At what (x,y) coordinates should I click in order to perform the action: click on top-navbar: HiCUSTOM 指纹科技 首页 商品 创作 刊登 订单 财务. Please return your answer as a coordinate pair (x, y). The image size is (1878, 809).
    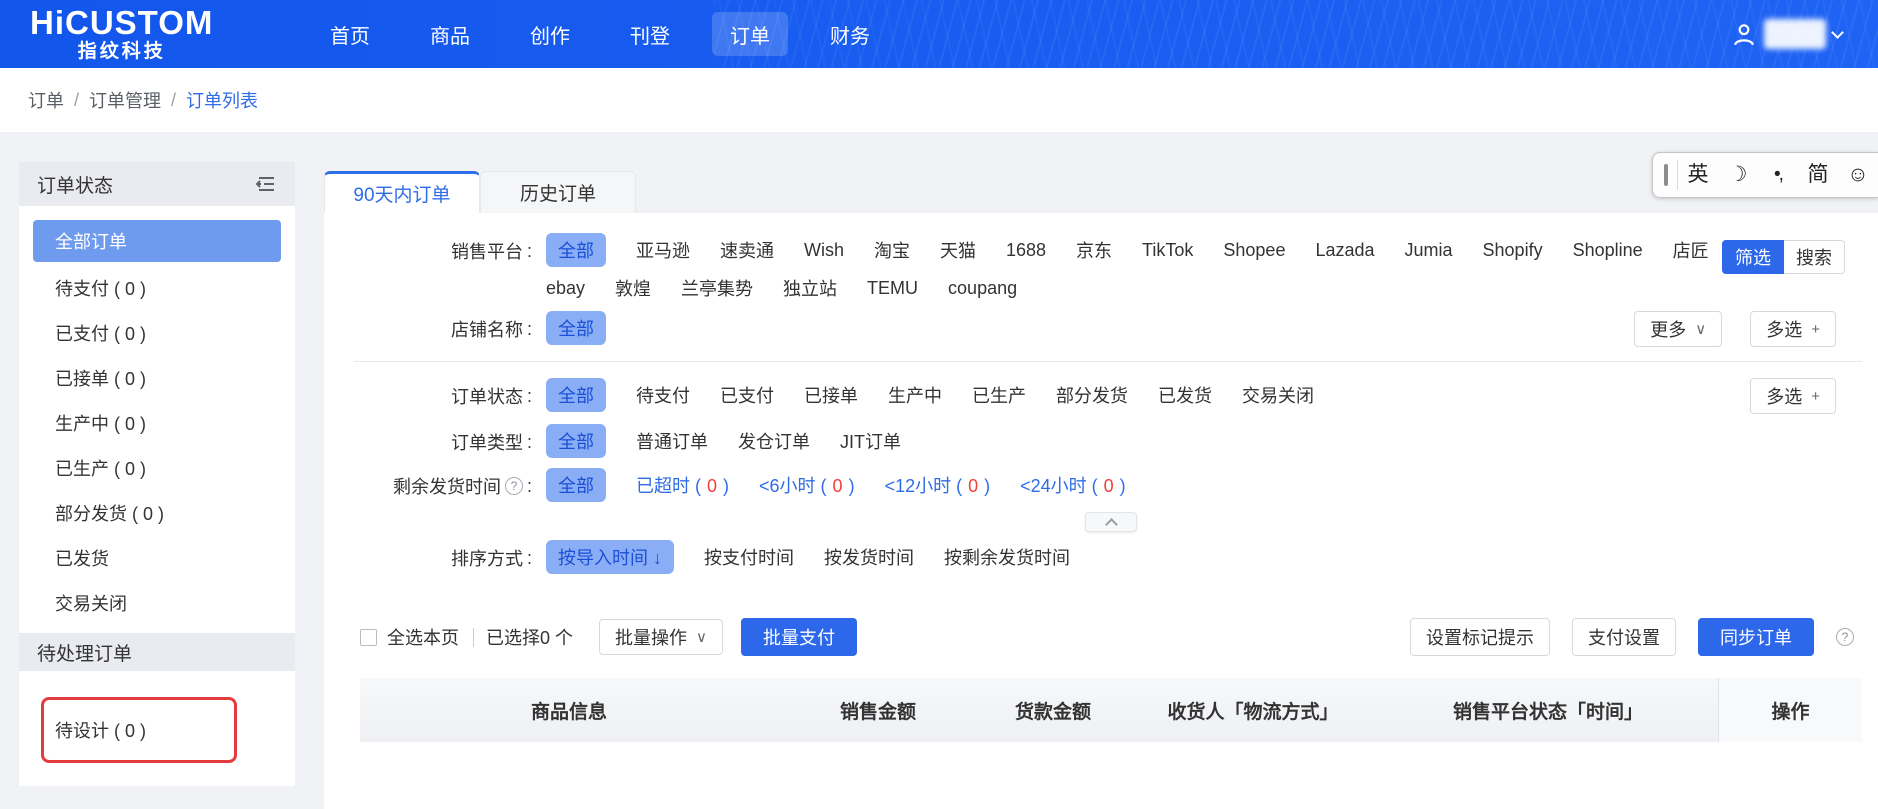
    Looking at the image, I should click on (939, 34).